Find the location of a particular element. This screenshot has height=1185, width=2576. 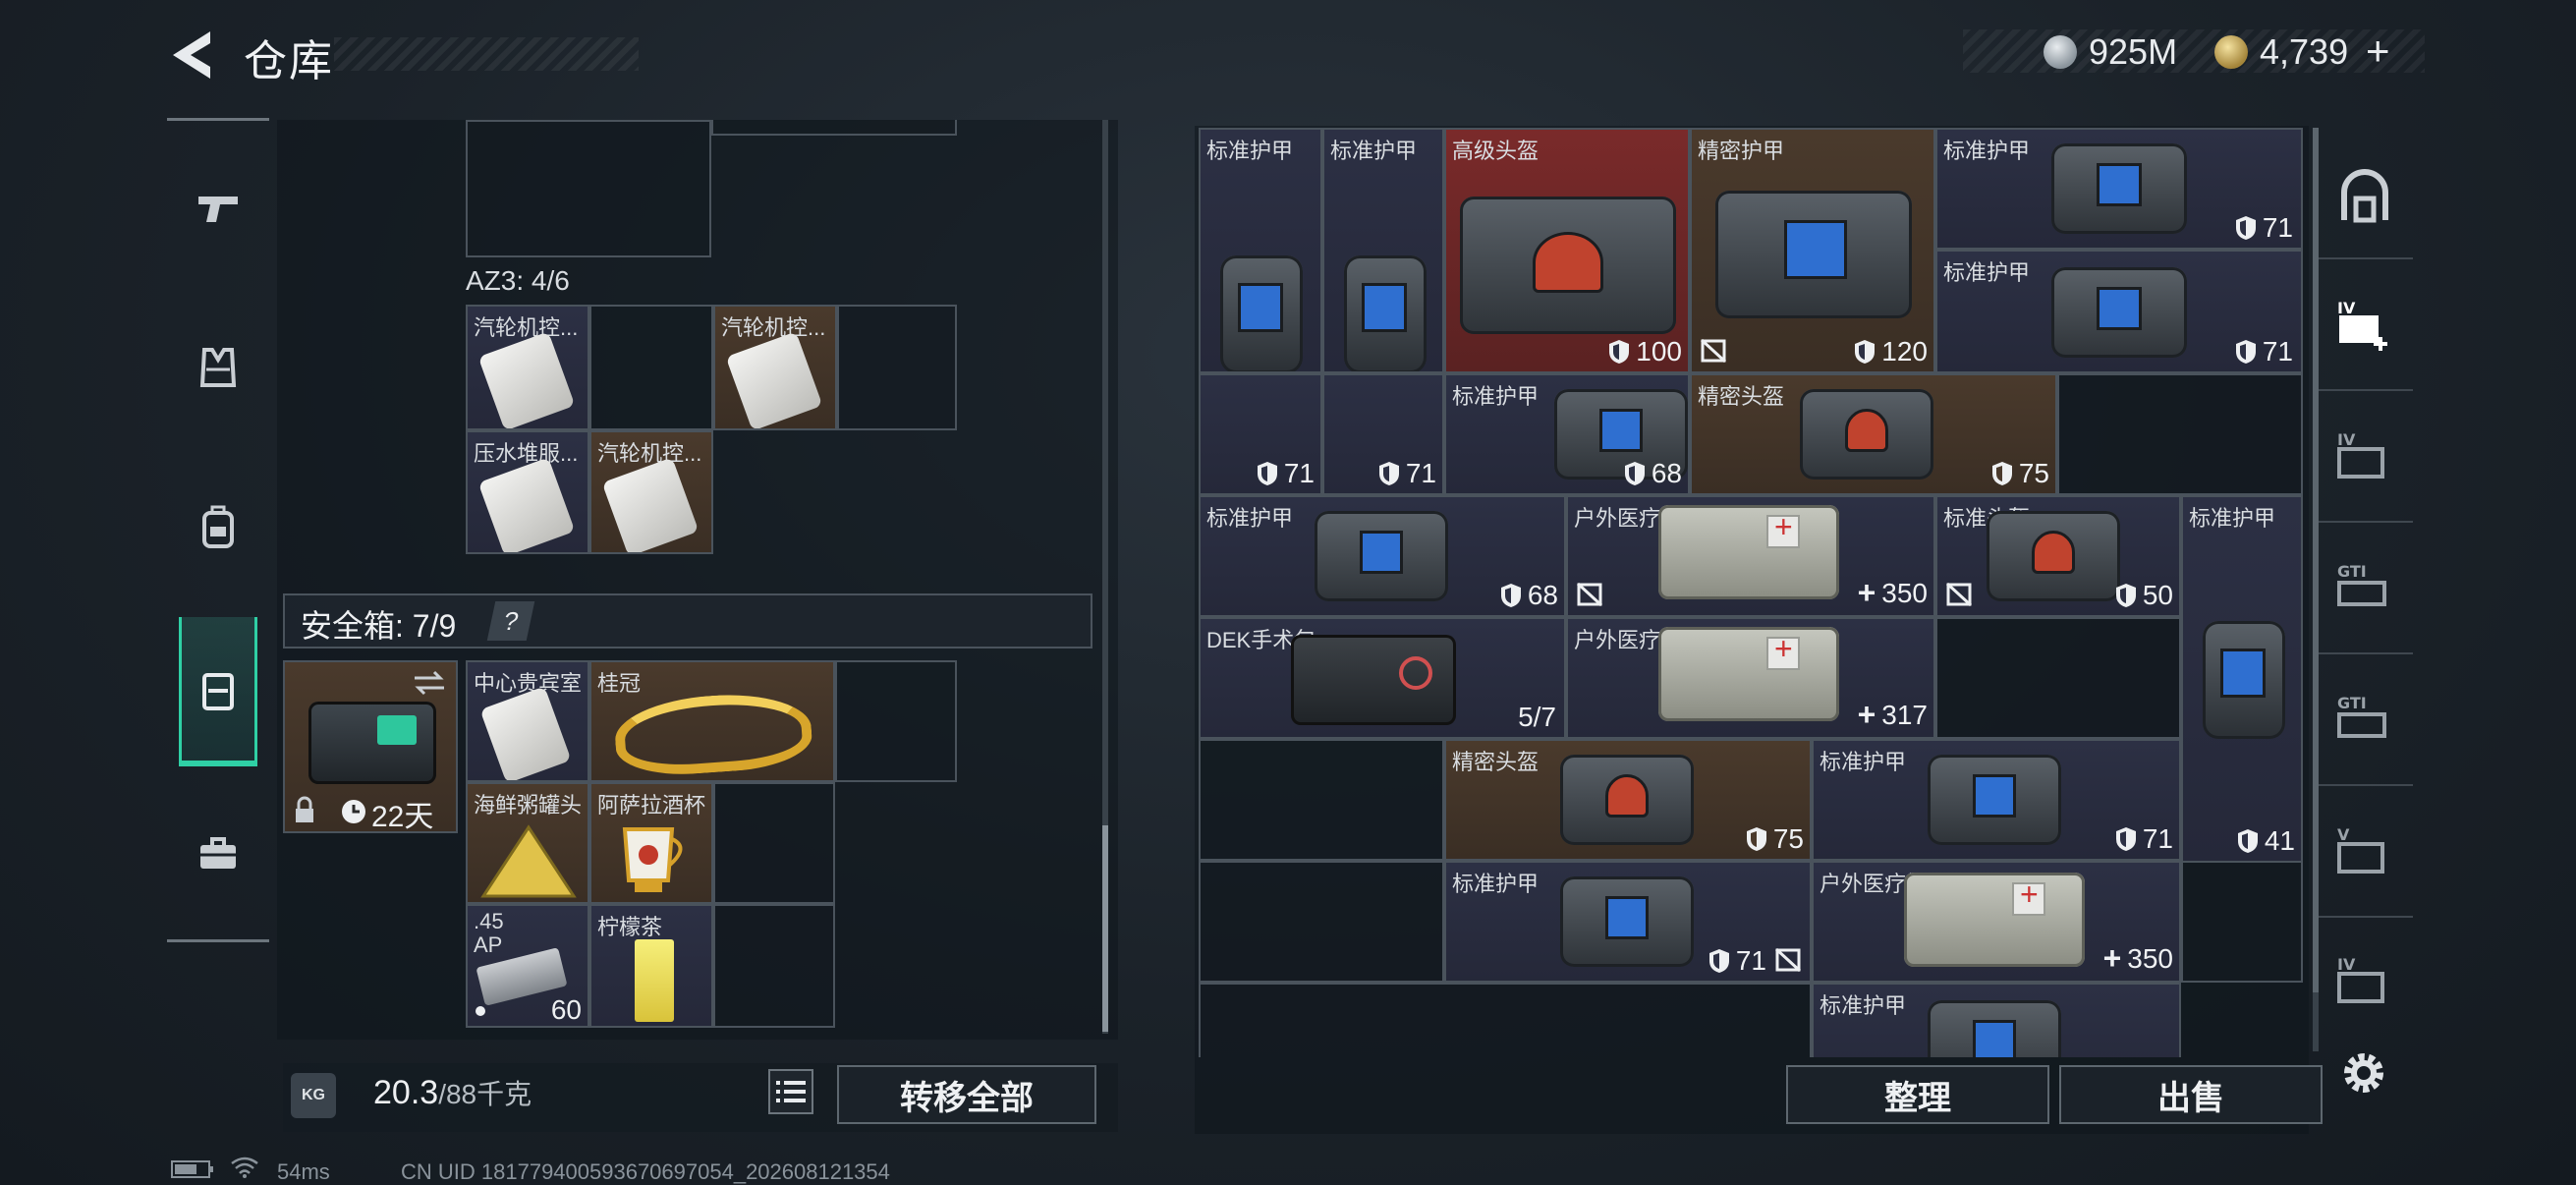

tab-stash-page-4: IV is located at coordinates (2364, 457).